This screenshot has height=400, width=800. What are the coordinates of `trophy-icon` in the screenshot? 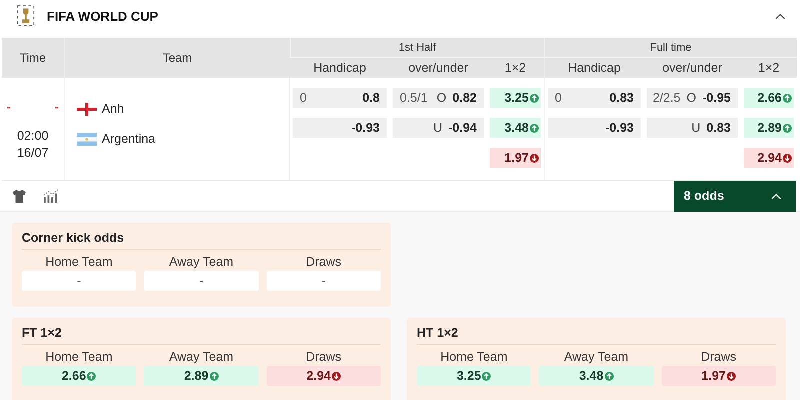 It's located at (26, 16).